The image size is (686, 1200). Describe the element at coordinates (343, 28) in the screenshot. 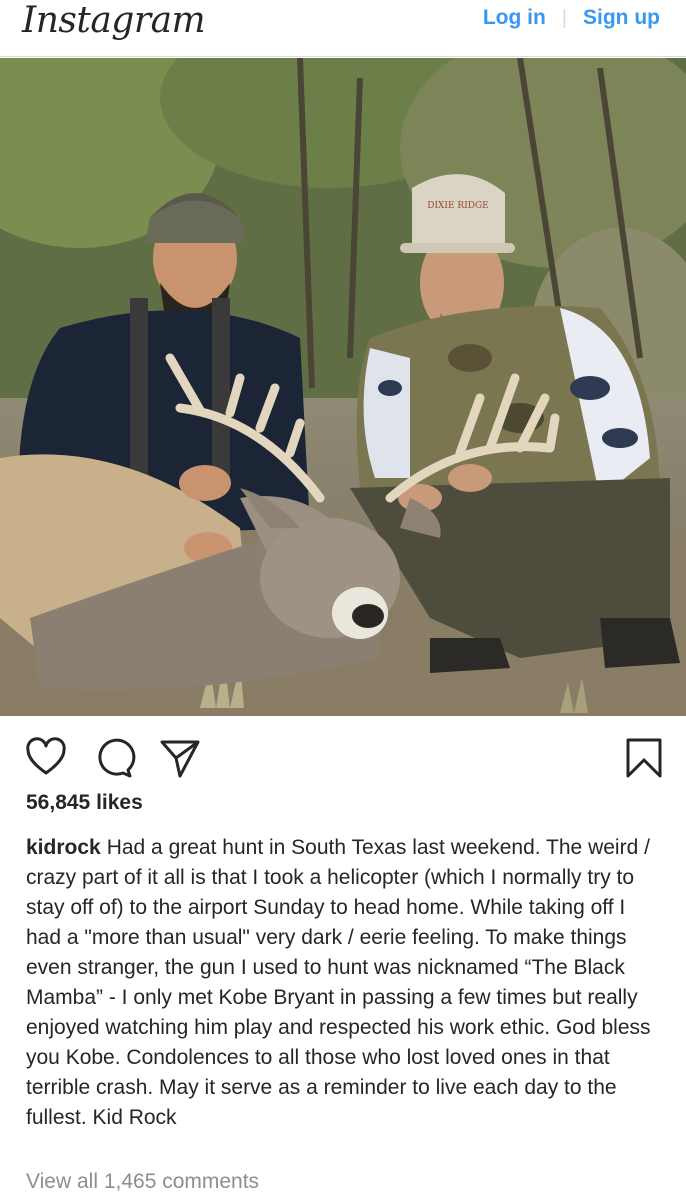

I see `top-bar: Instagram Log in | Sign up` at that location.